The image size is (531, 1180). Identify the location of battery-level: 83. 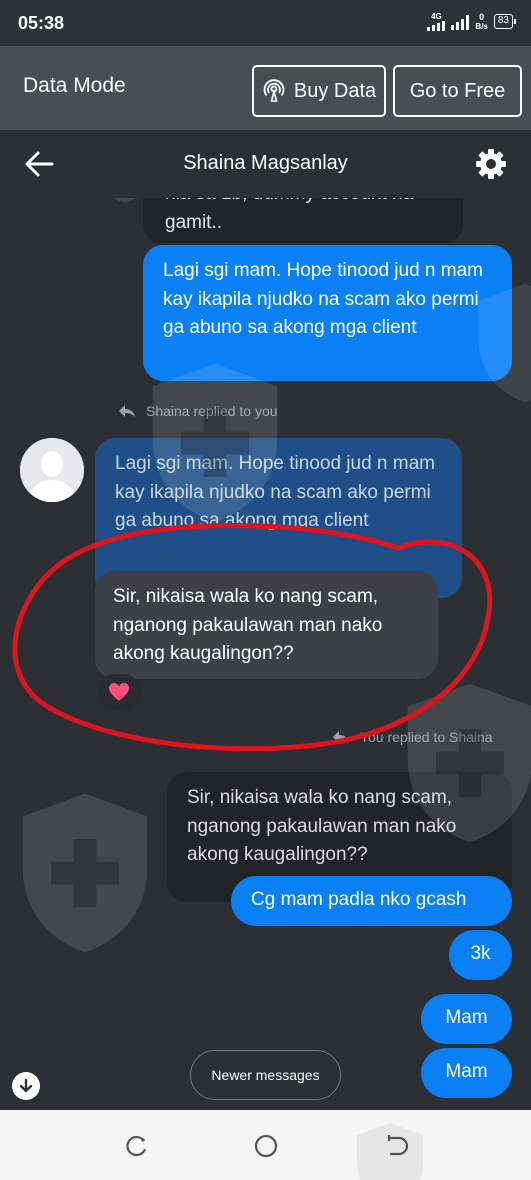
(503, 20).